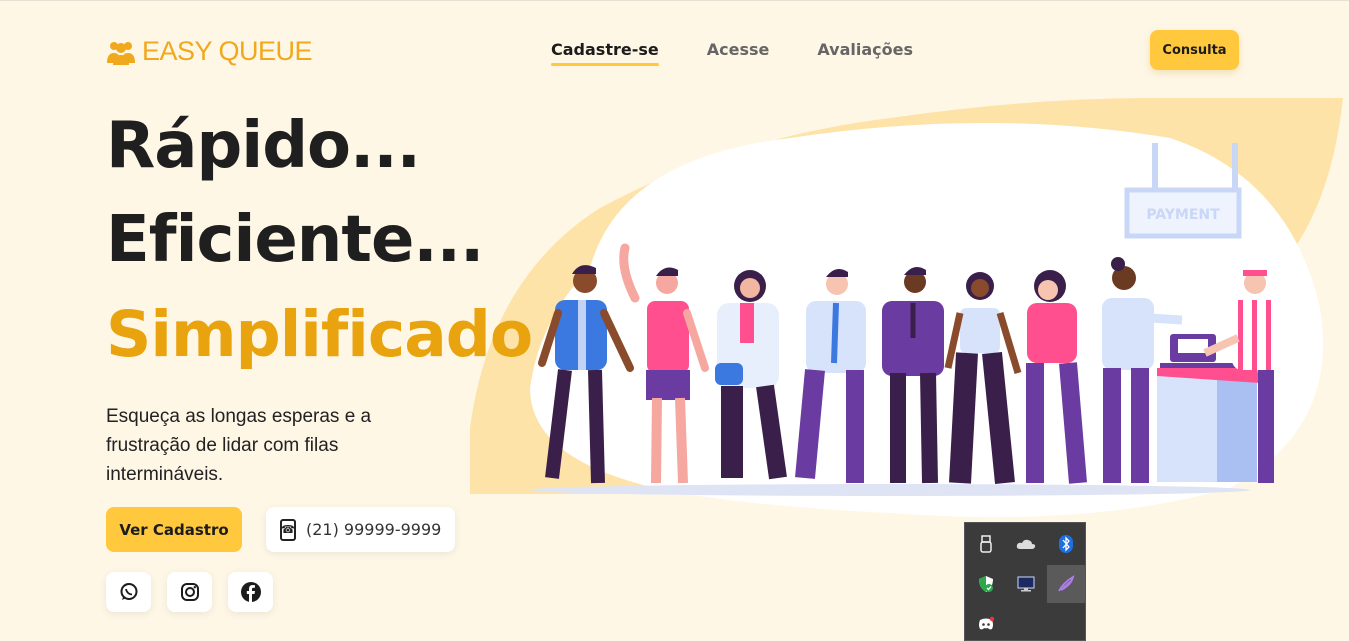 This screenshot has height=641, width=1349. I want to click on whatsapp-button, so click(128, 592).